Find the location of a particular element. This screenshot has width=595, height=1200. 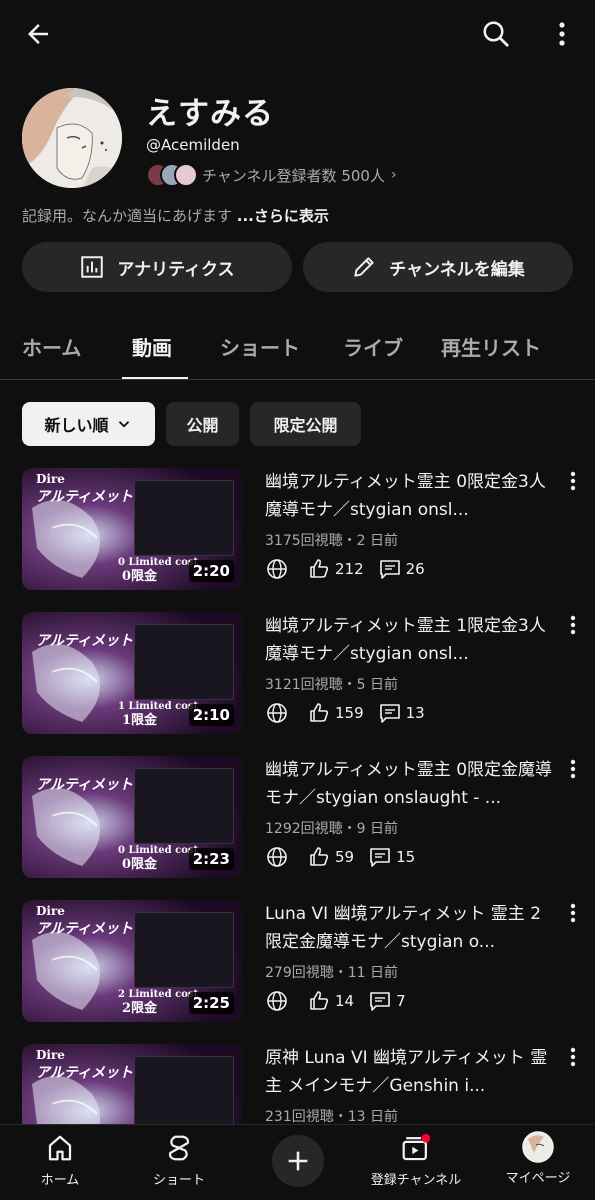

video-stats: 14 7 is located at coordinates (342, 1001).